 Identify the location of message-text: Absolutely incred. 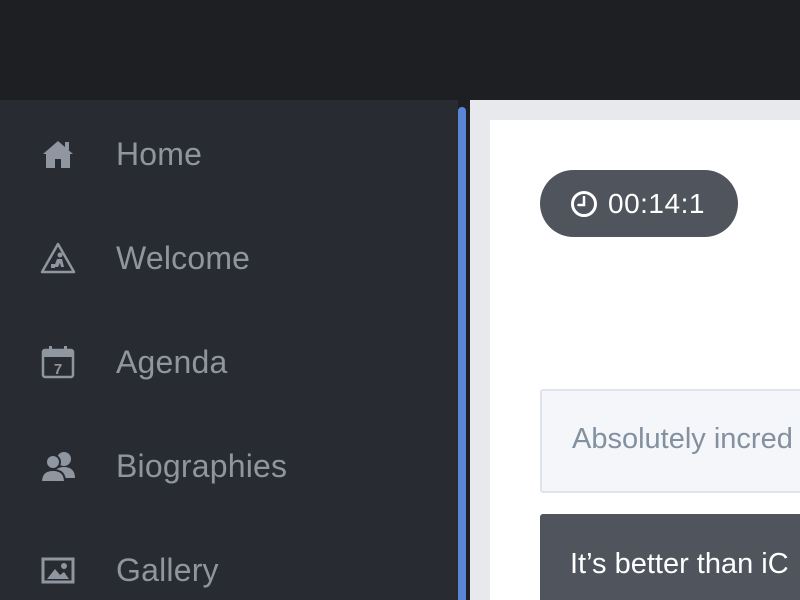
(682, 439).